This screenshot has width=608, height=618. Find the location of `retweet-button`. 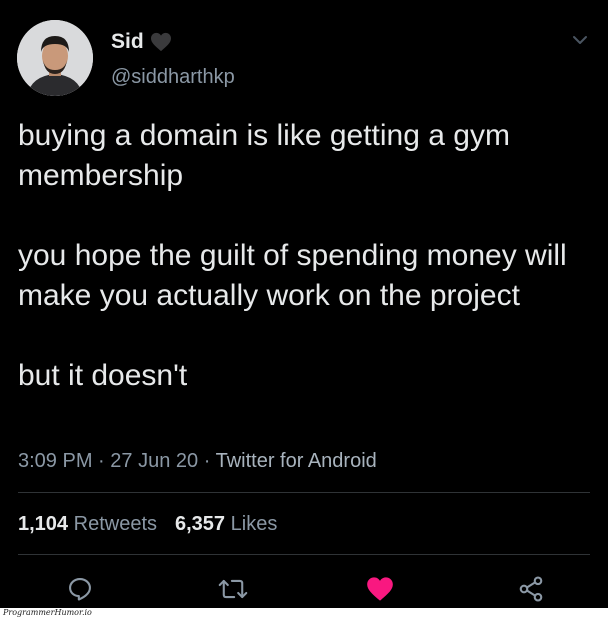

retweet-button is located at coordinates (233, 589).